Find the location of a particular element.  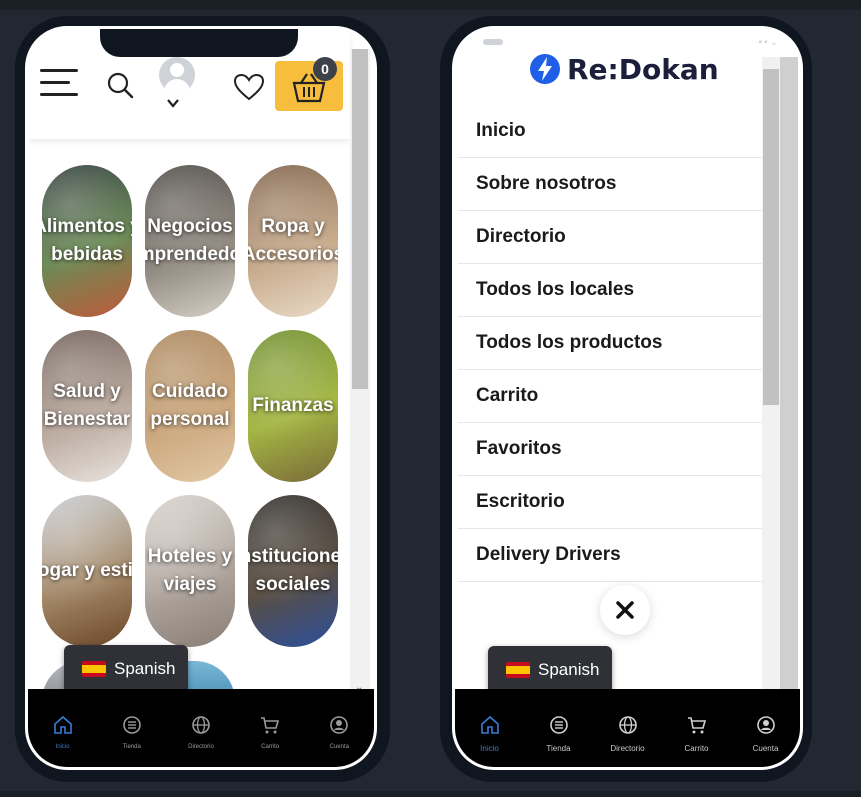

menu-icon is located at coordinates (60, 83).